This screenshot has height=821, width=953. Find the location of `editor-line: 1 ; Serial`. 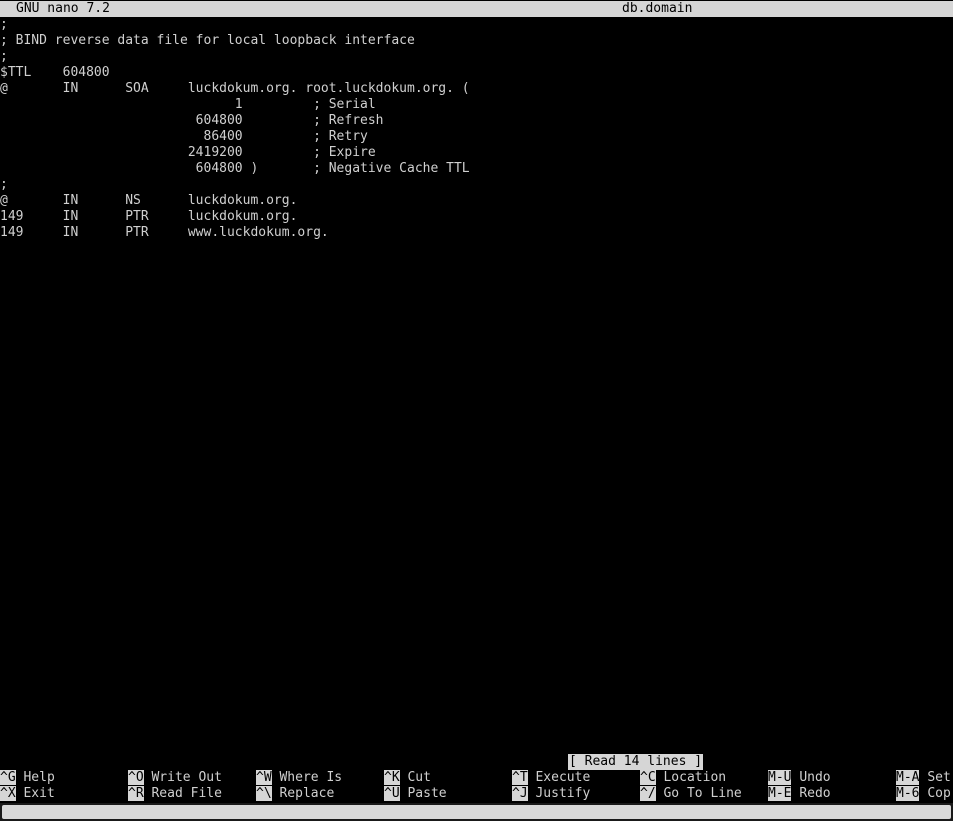

editor-line: 1 ; Serial is located at coordinates (188, 105).